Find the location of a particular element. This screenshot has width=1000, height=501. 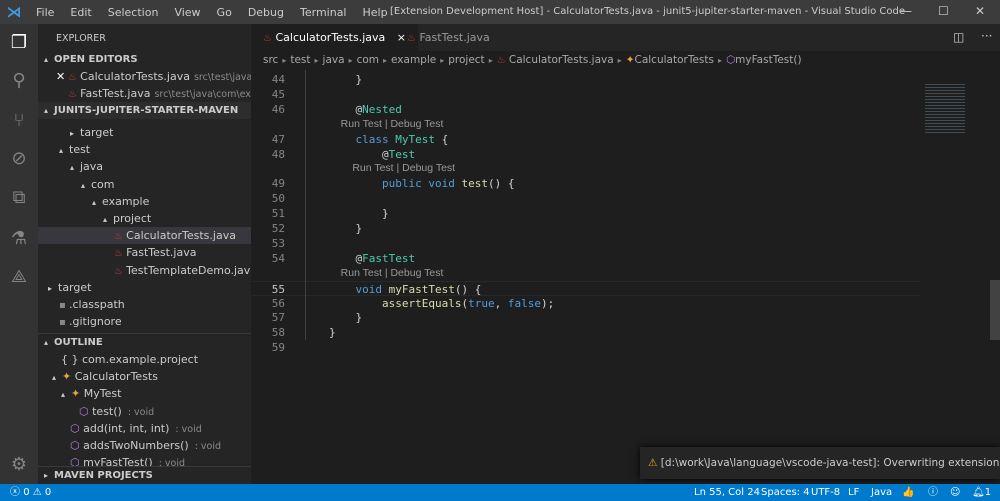

menu-view: View is located at coordinates (187, 12).